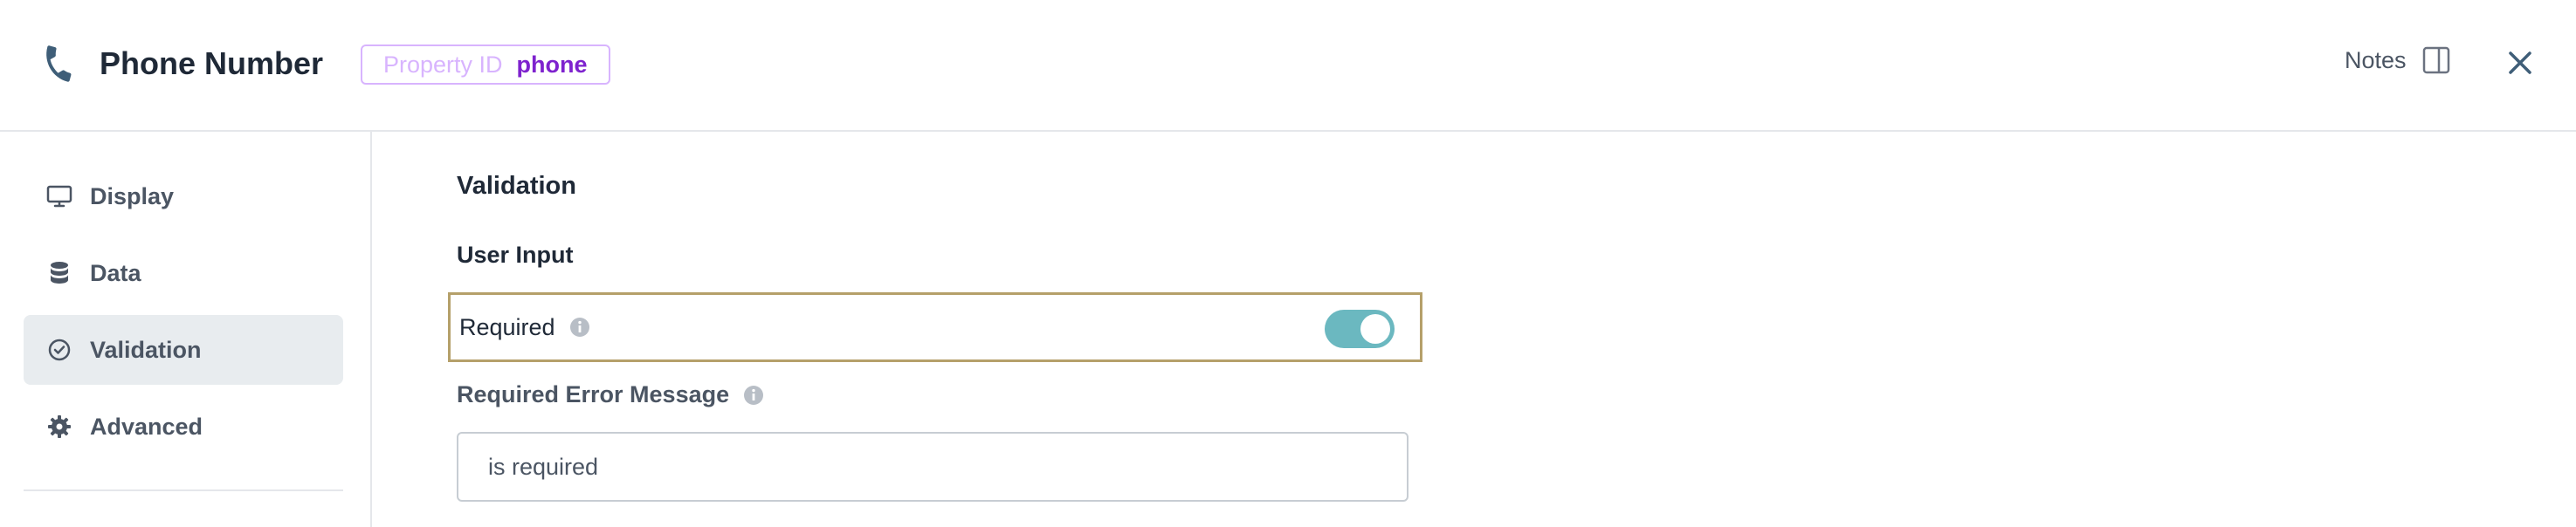  I want to click on property-id-label: Property ID, so click(443, 64).